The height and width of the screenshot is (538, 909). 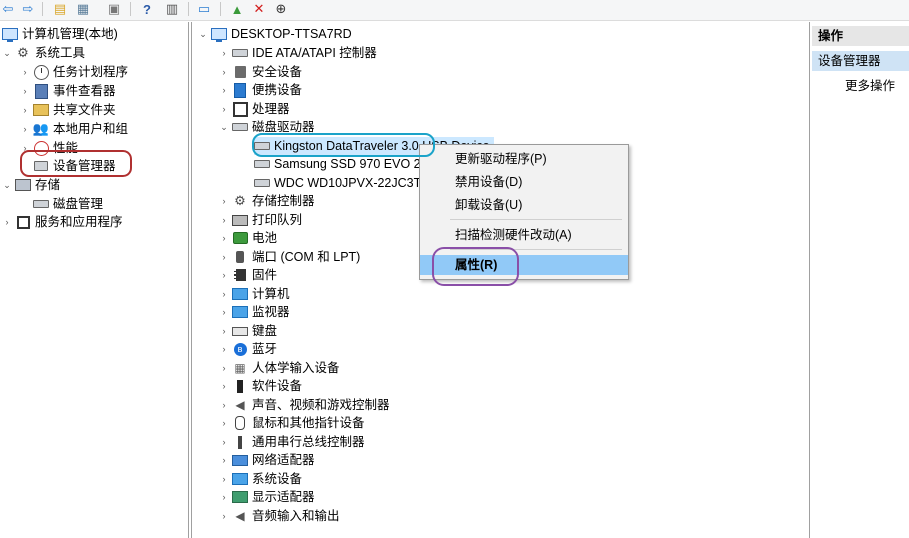 I want to click on update-driver-icon: ▲, so click(x=237, y=9).